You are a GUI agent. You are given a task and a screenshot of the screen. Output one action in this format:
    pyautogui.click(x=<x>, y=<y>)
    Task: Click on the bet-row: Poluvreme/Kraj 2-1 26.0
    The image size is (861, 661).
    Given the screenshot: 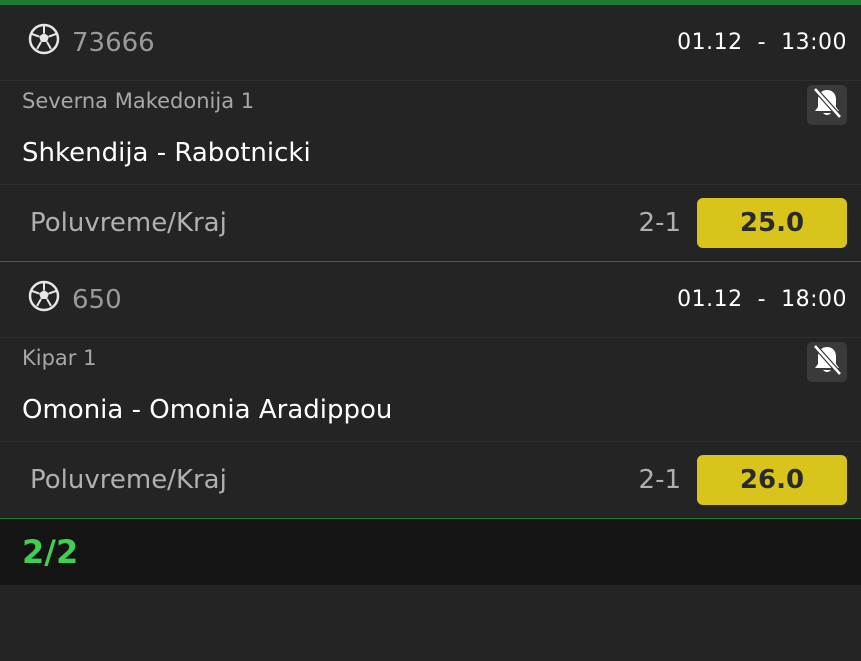 What is the action you would take?
    pyautogui.click(x=430, y=480)
    